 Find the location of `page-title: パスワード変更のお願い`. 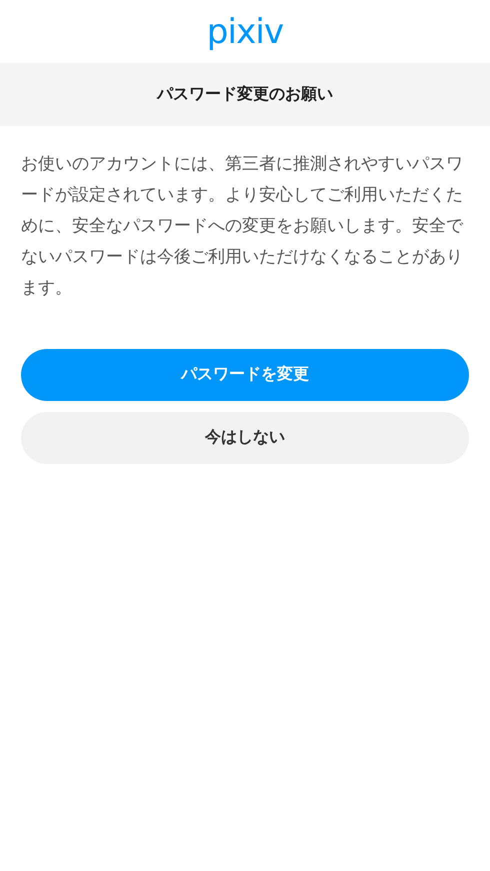

page-title: パスワード変更のお願い is located at coordinates (245, 94).